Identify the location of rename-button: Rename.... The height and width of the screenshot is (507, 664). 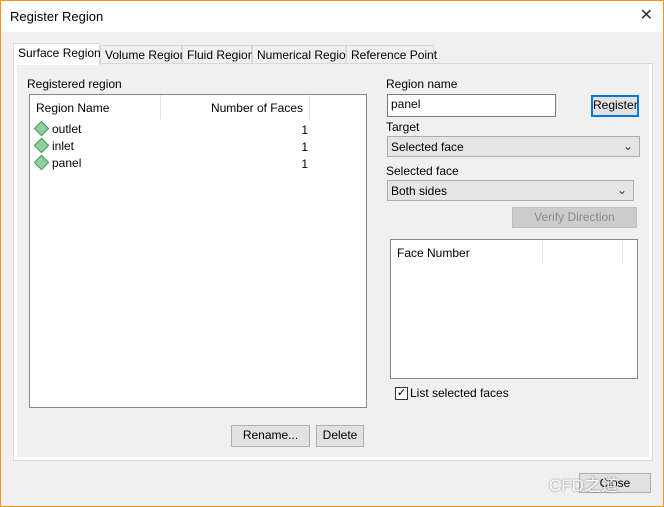
(270, 436).